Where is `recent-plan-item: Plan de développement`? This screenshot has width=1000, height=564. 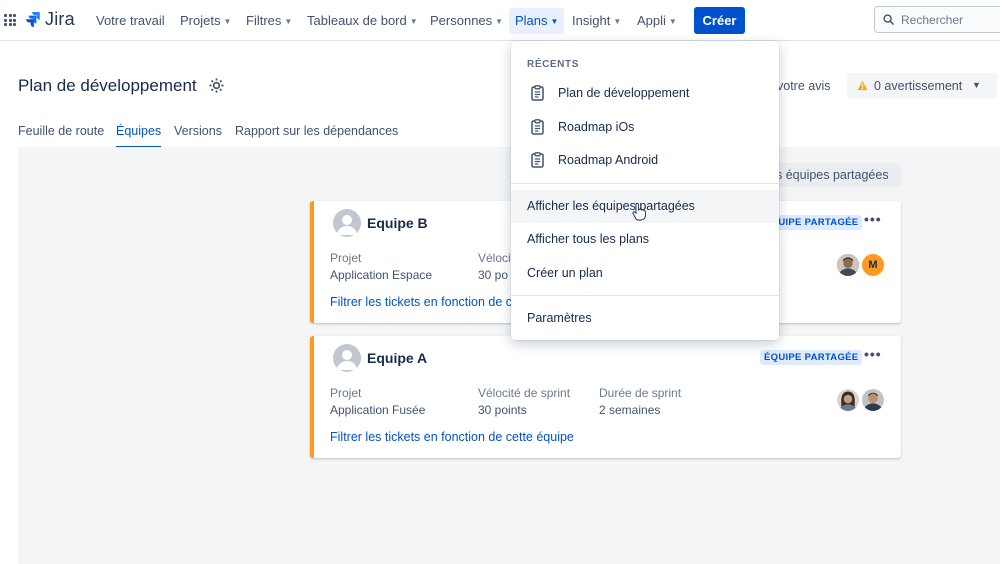
recent-plan-item: Plan de développement is located at coordinates (645, 93).